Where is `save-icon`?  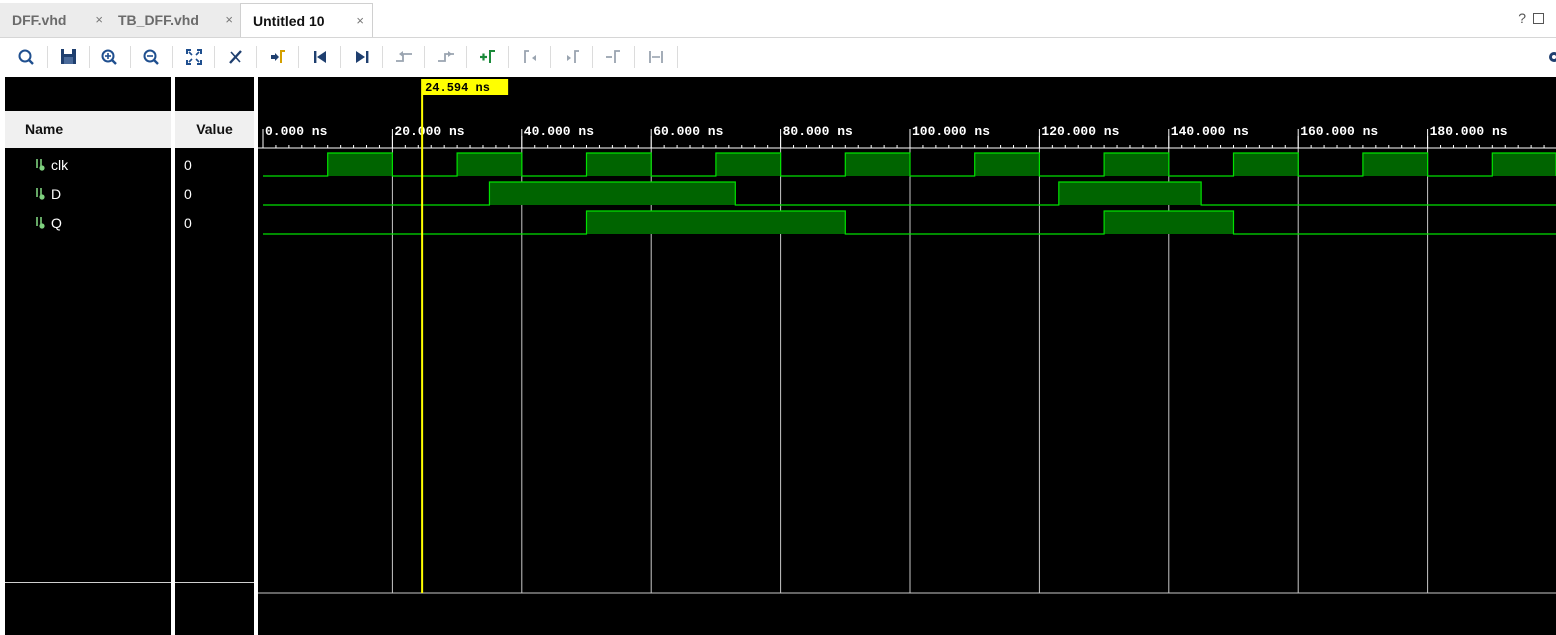
save-icon is located at coordinates (69, 57).